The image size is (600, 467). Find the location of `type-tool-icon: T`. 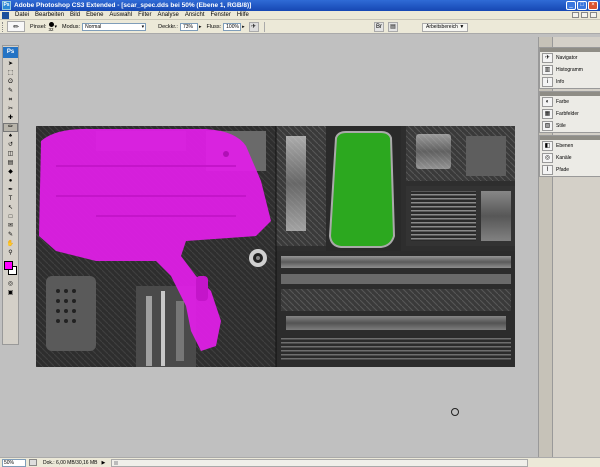

type-tool-icon: T is located at coordinates (10, 199).